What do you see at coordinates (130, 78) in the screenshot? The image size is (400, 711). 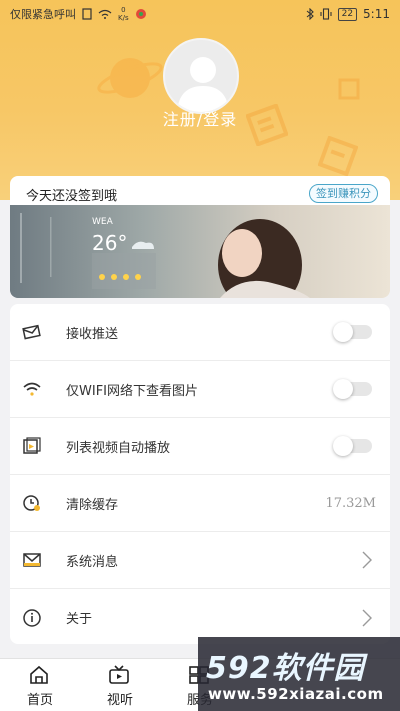 I see `planet-decoration-icon` at bounding box center [130, 78].